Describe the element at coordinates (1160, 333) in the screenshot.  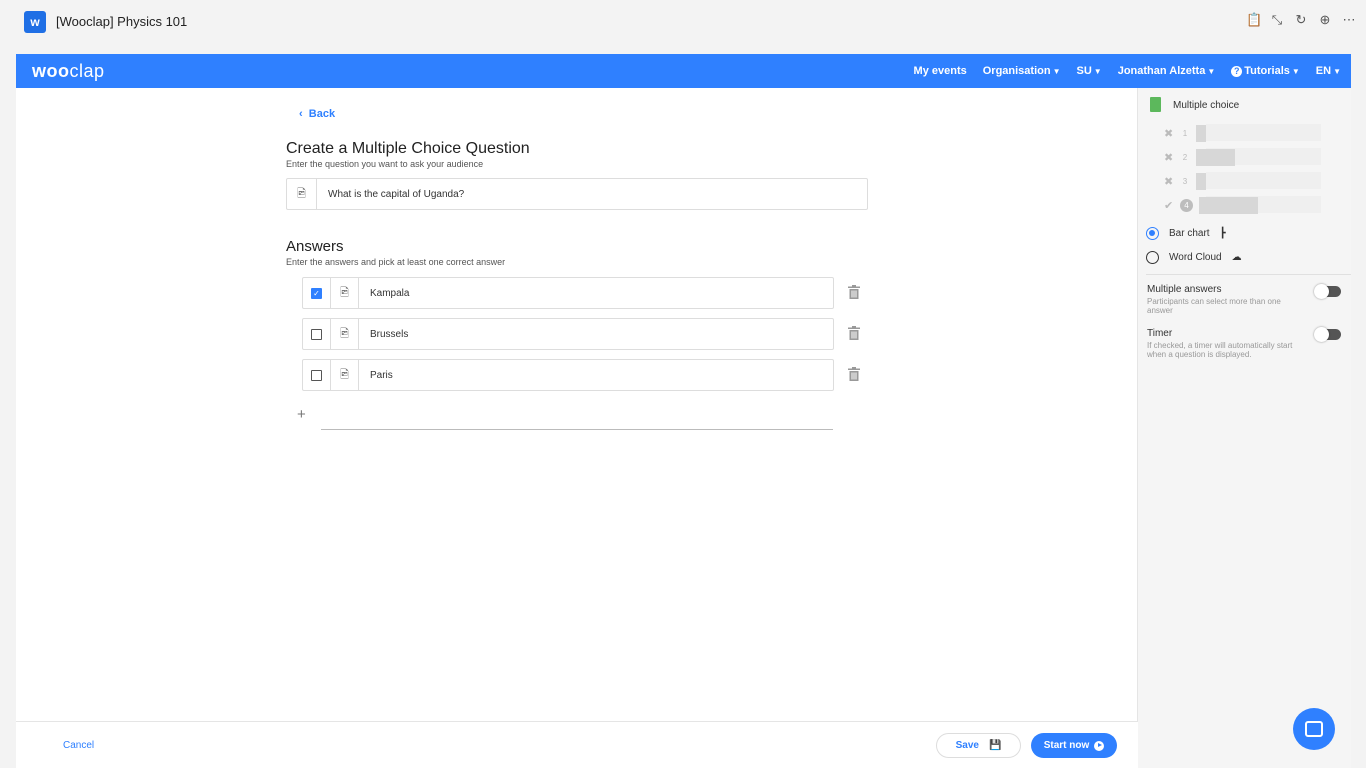
I see `timer-title: Timer` at that location.